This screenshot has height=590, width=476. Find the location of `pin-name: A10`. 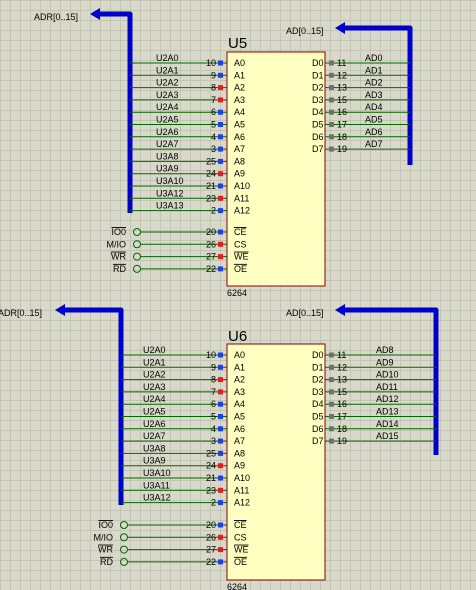

pin-name: A10 is located at coordinates (242, 478).